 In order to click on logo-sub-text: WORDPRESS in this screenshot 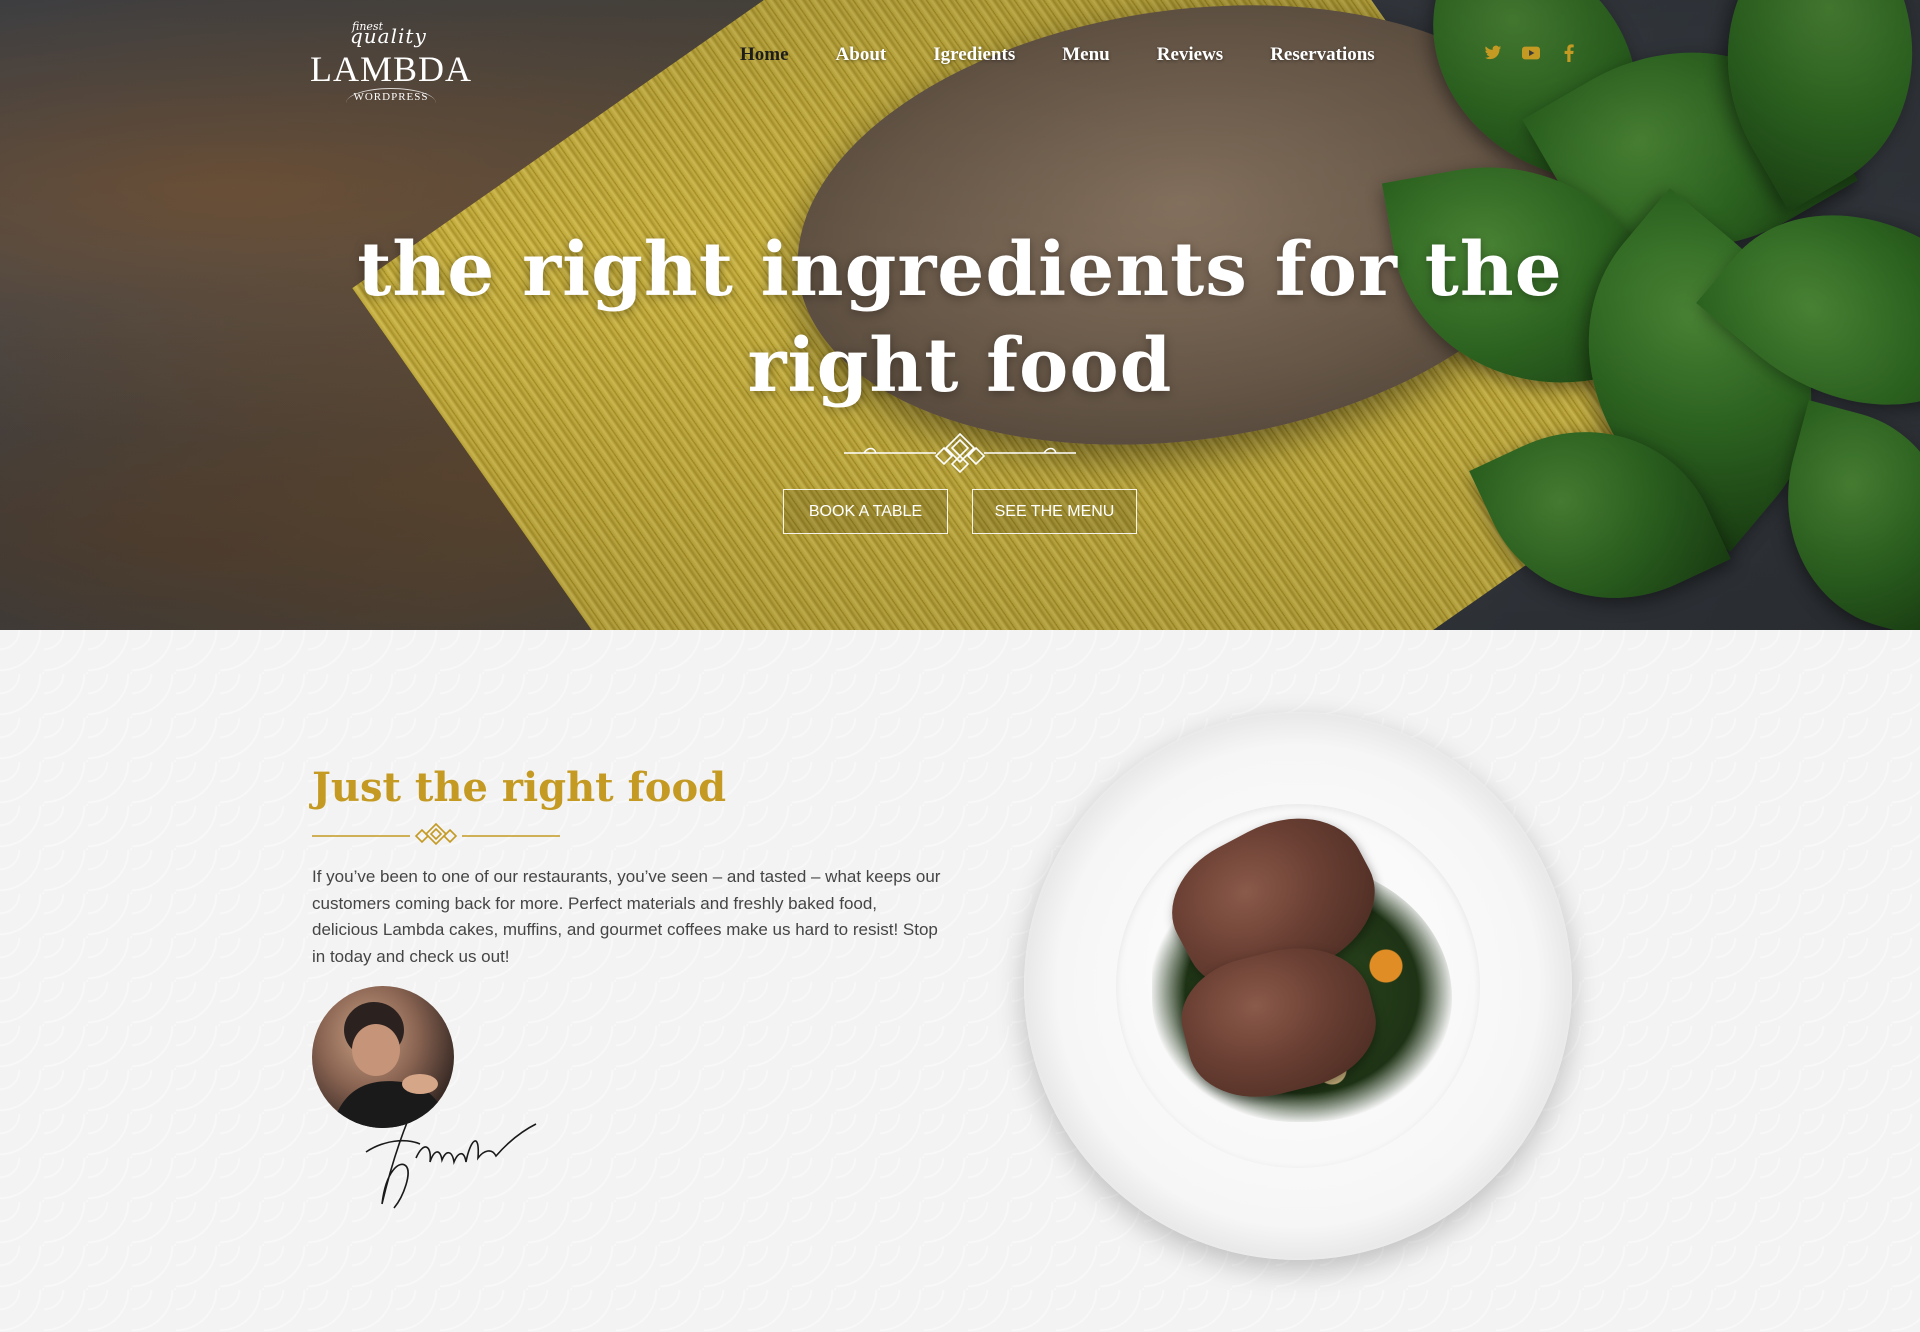, I will do `click(391, 95)`.